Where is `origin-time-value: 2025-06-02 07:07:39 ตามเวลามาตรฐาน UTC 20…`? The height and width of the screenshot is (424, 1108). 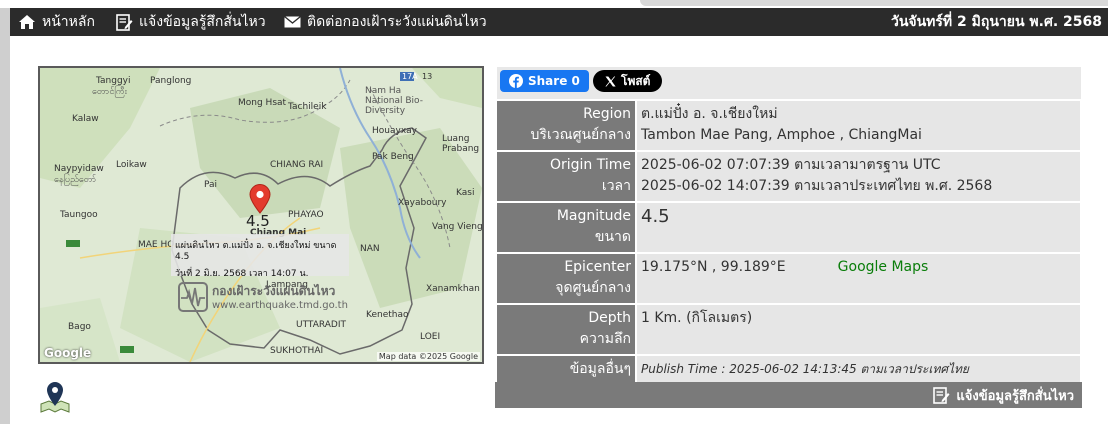
origin-time-value: 2025-06-02 07:07:39 ตามเวลามาตรฐาน UTC 20… is located at coordinates (858, 176).